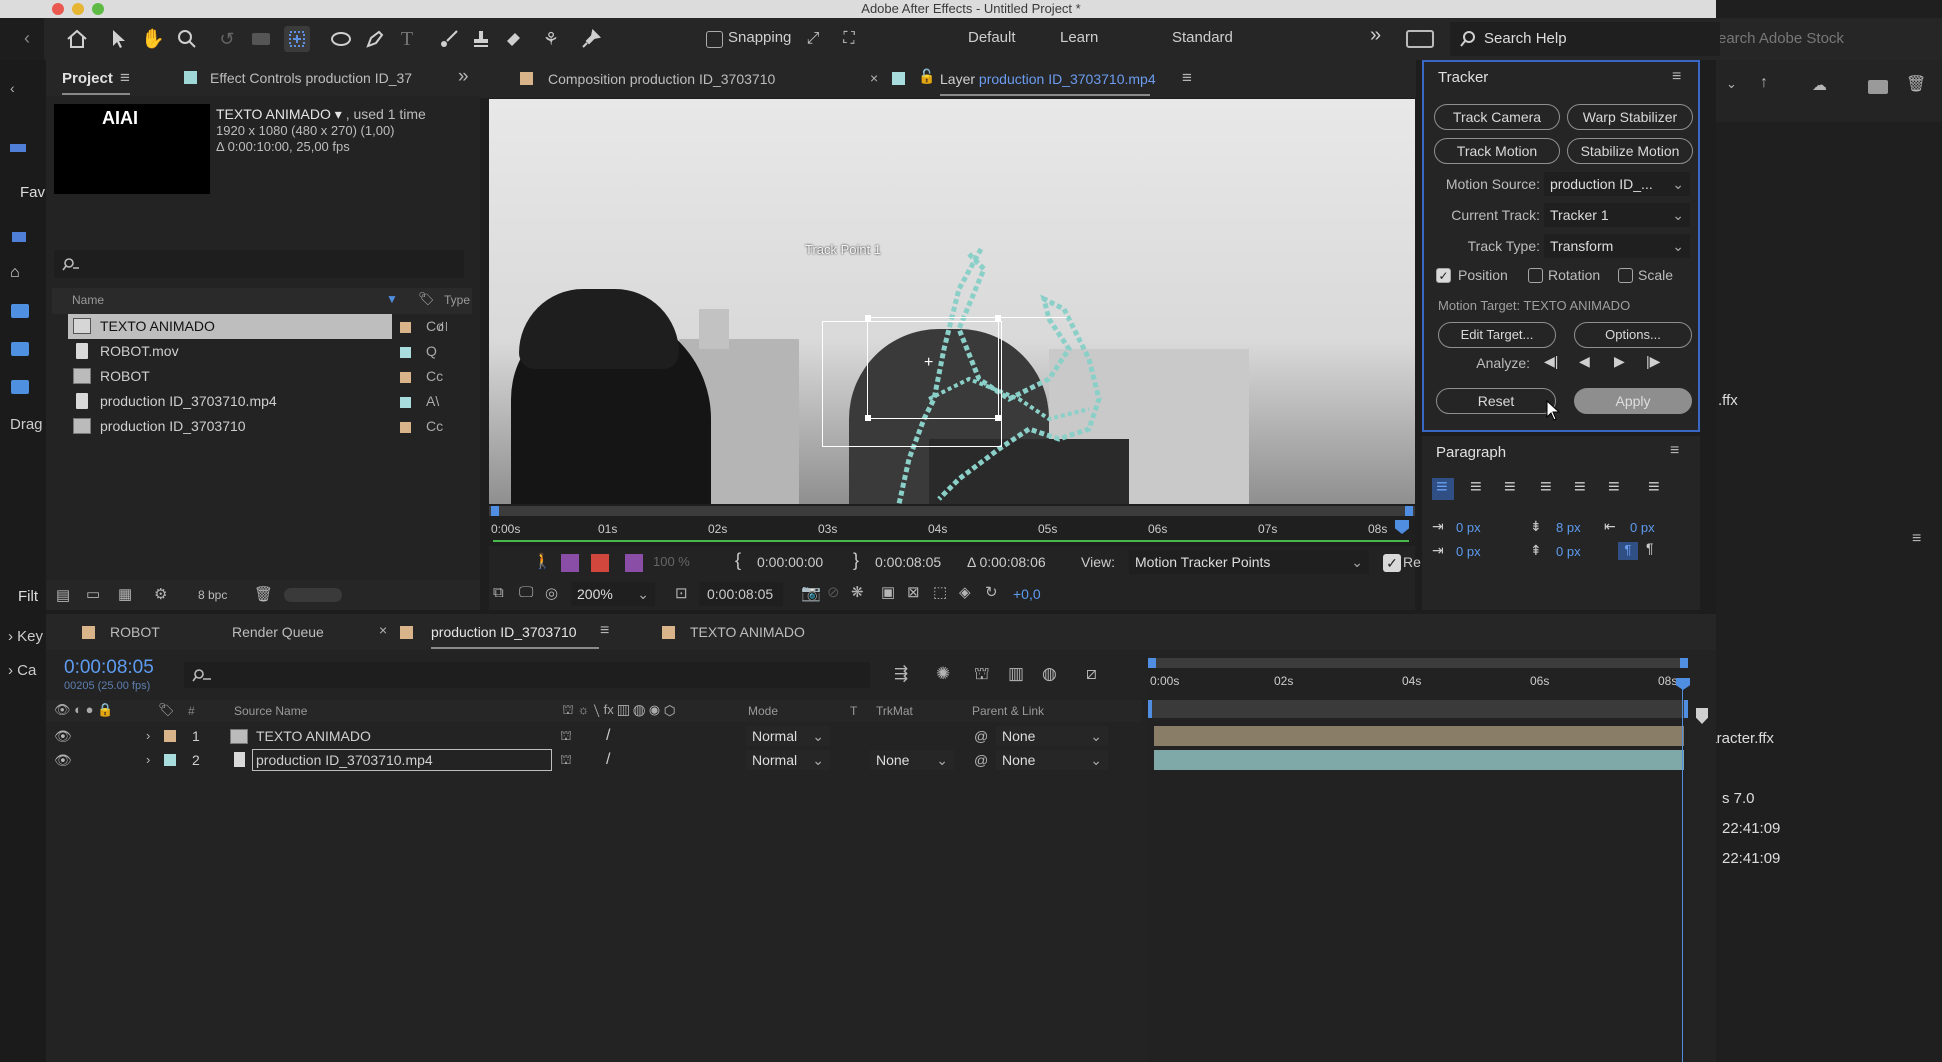 The height and width of the screenshot is (1062, 1942). I want to click on always-preview-icon: ⧉, so click(498, 592).